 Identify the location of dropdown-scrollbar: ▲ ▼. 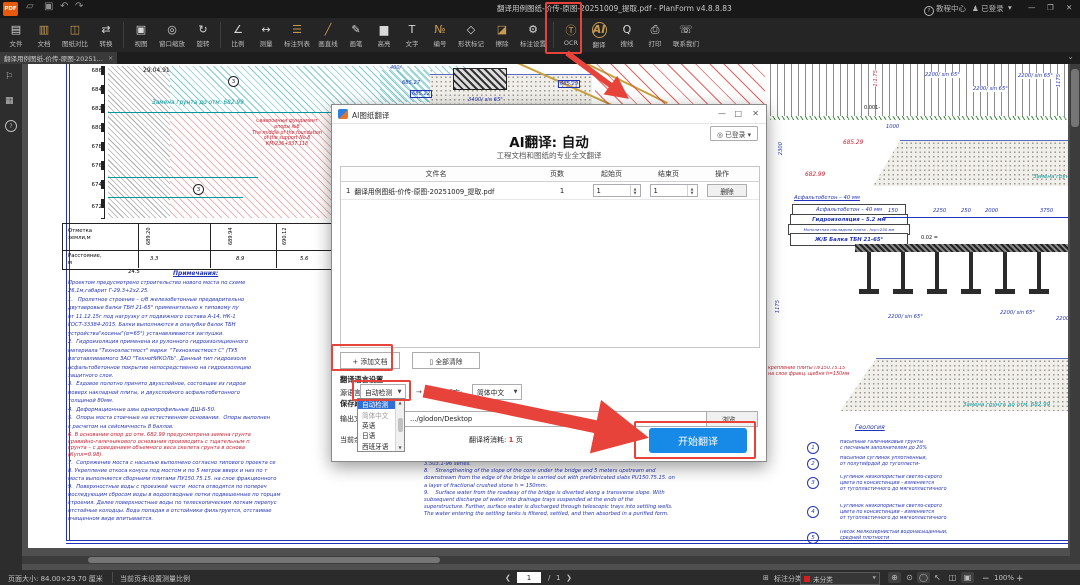
(399, 425).